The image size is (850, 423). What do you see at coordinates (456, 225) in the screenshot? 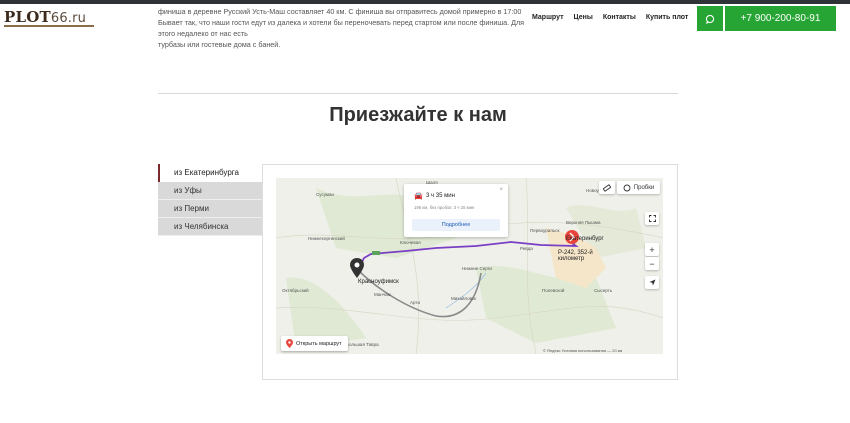
I see `details-button: Подробнее` at bounding box center [456, 225].